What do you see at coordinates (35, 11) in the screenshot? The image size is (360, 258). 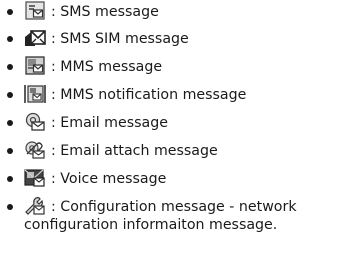 I see `sms-message-icon` at bounding box center [35, 11].